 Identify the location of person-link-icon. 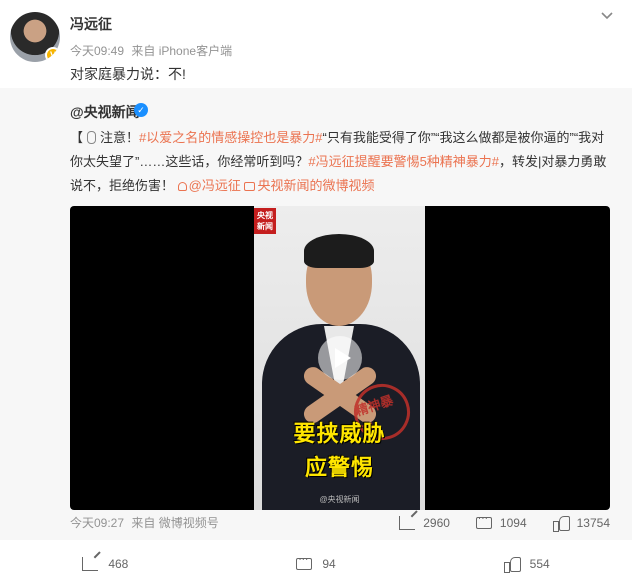
(182, 186).